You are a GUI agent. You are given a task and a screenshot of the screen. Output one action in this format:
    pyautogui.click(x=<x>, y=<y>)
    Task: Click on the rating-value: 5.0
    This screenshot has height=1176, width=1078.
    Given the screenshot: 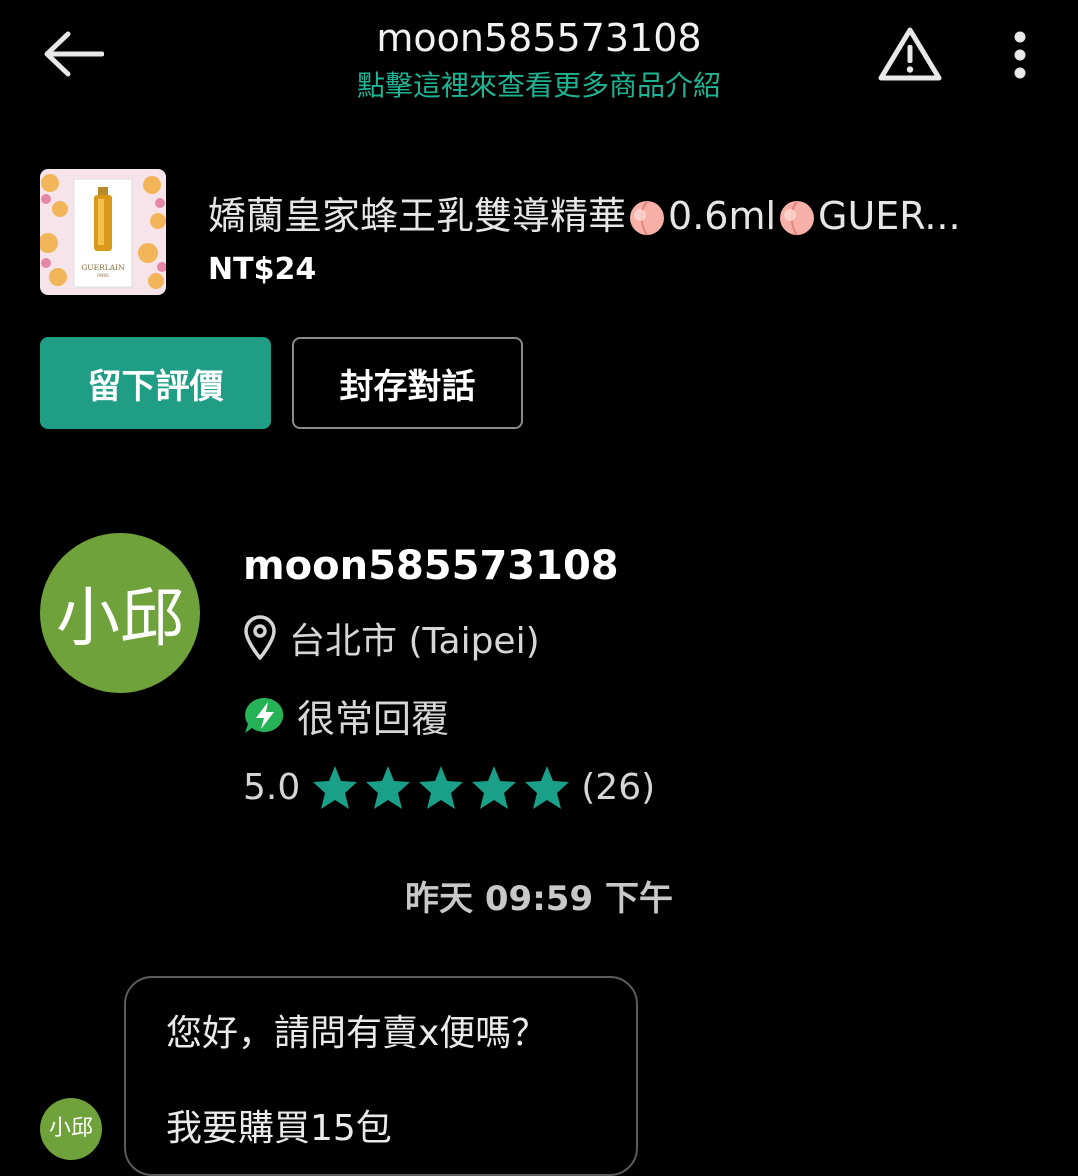 What is the action you would take?
    pyautogui.click(x=272, y=787)
    